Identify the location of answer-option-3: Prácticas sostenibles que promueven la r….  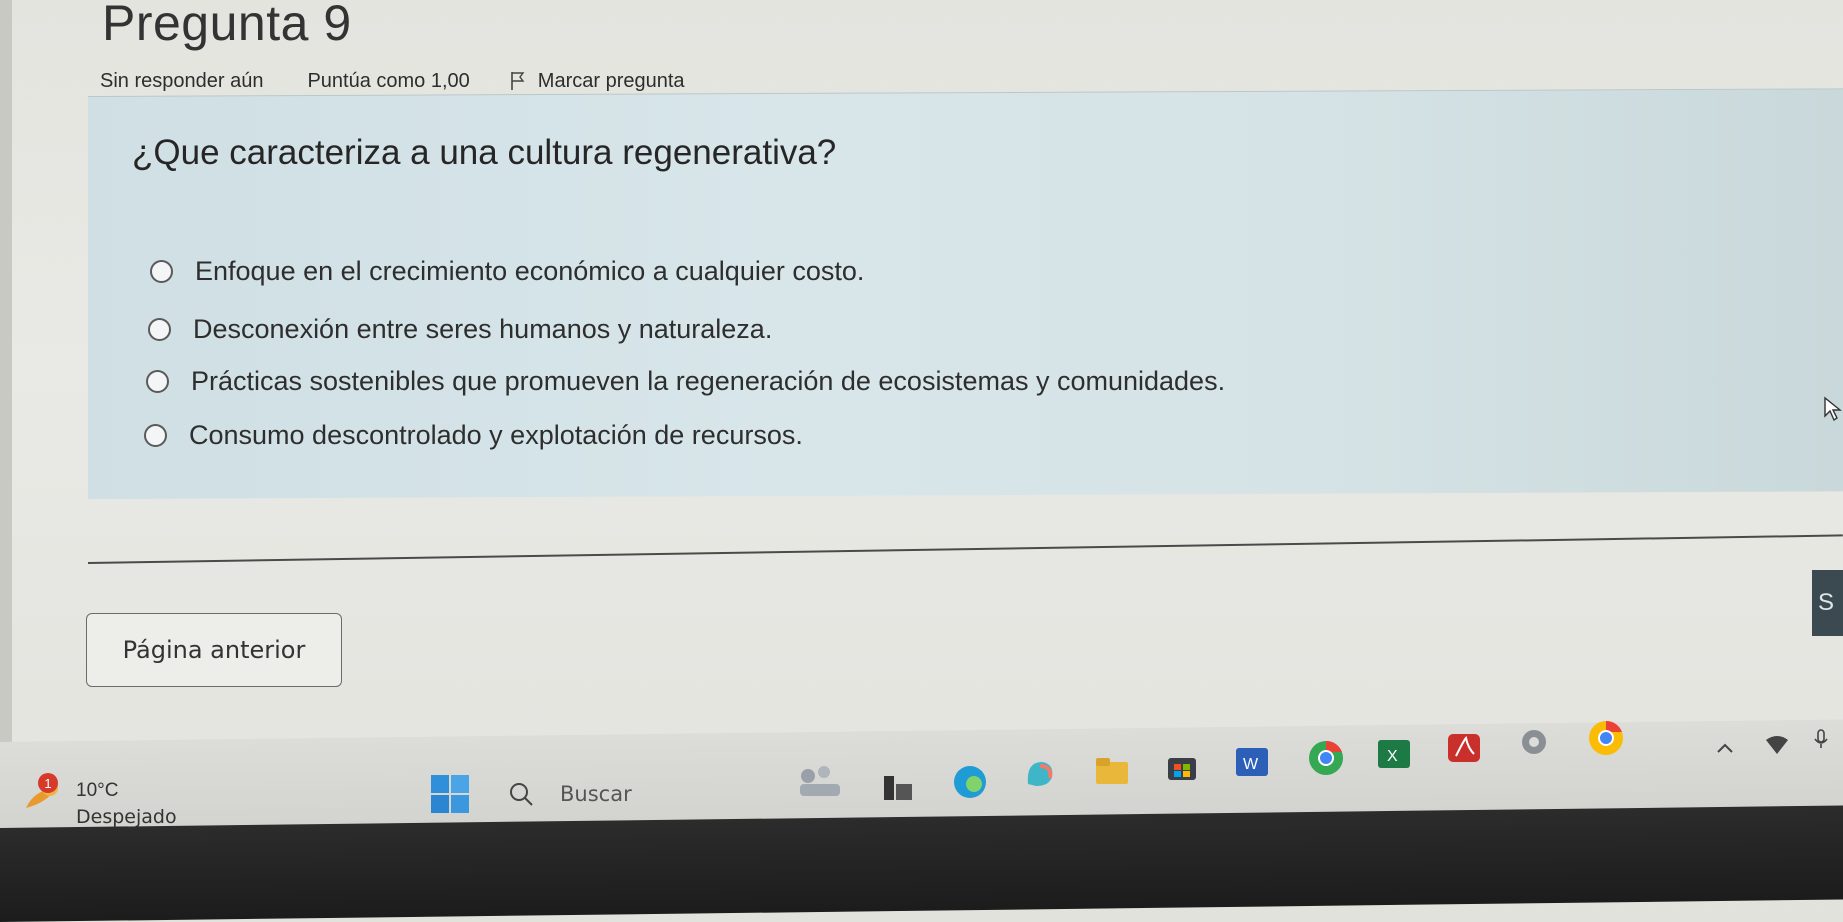
(685, 381).